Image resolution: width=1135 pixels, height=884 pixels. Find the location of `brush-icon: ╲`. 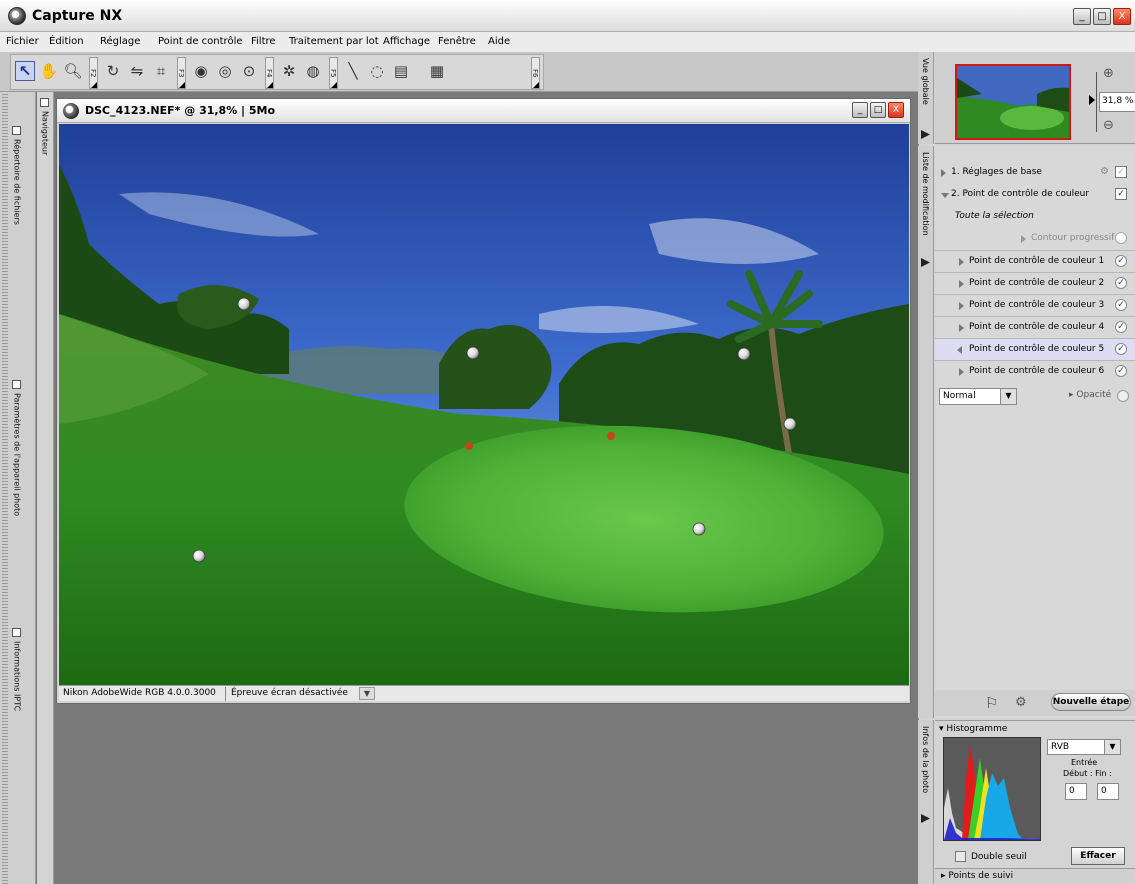

brush-icon: ╲ is located at coordinates (353, 71).